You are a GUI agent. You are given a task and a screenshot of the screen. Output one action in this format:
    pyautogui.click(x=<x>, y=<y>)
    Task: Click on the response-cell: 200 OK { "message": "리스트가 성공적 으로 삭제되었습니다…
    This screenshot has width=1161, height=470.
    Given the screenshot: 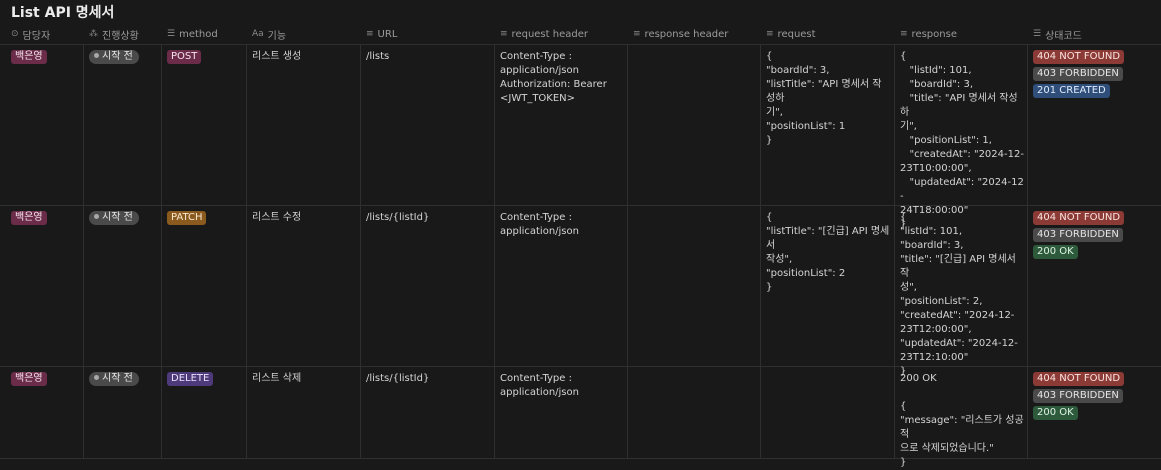 What is the action you would take?
    pyautogui.click(x=962, y=421)
    